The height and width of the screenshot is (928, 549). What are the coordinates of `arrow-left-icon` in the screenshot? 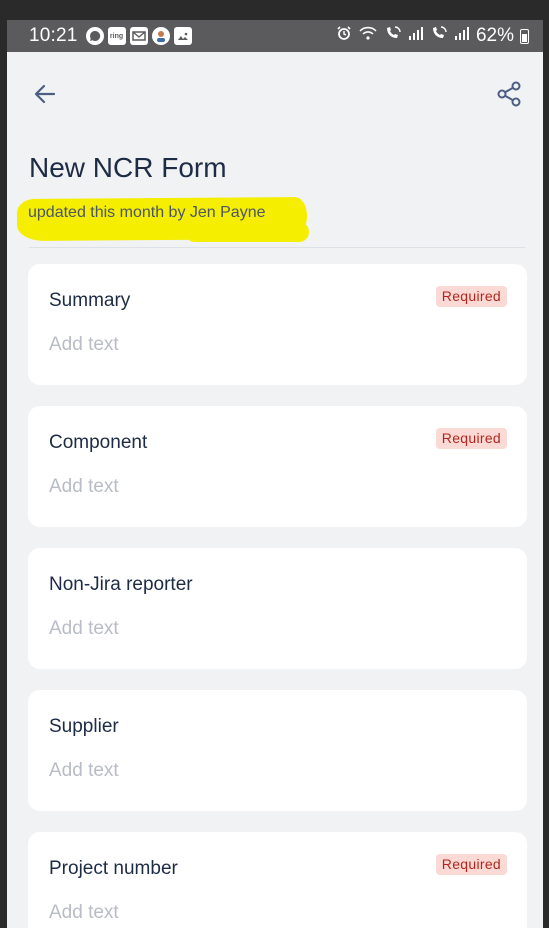 It's located at (45, 94).